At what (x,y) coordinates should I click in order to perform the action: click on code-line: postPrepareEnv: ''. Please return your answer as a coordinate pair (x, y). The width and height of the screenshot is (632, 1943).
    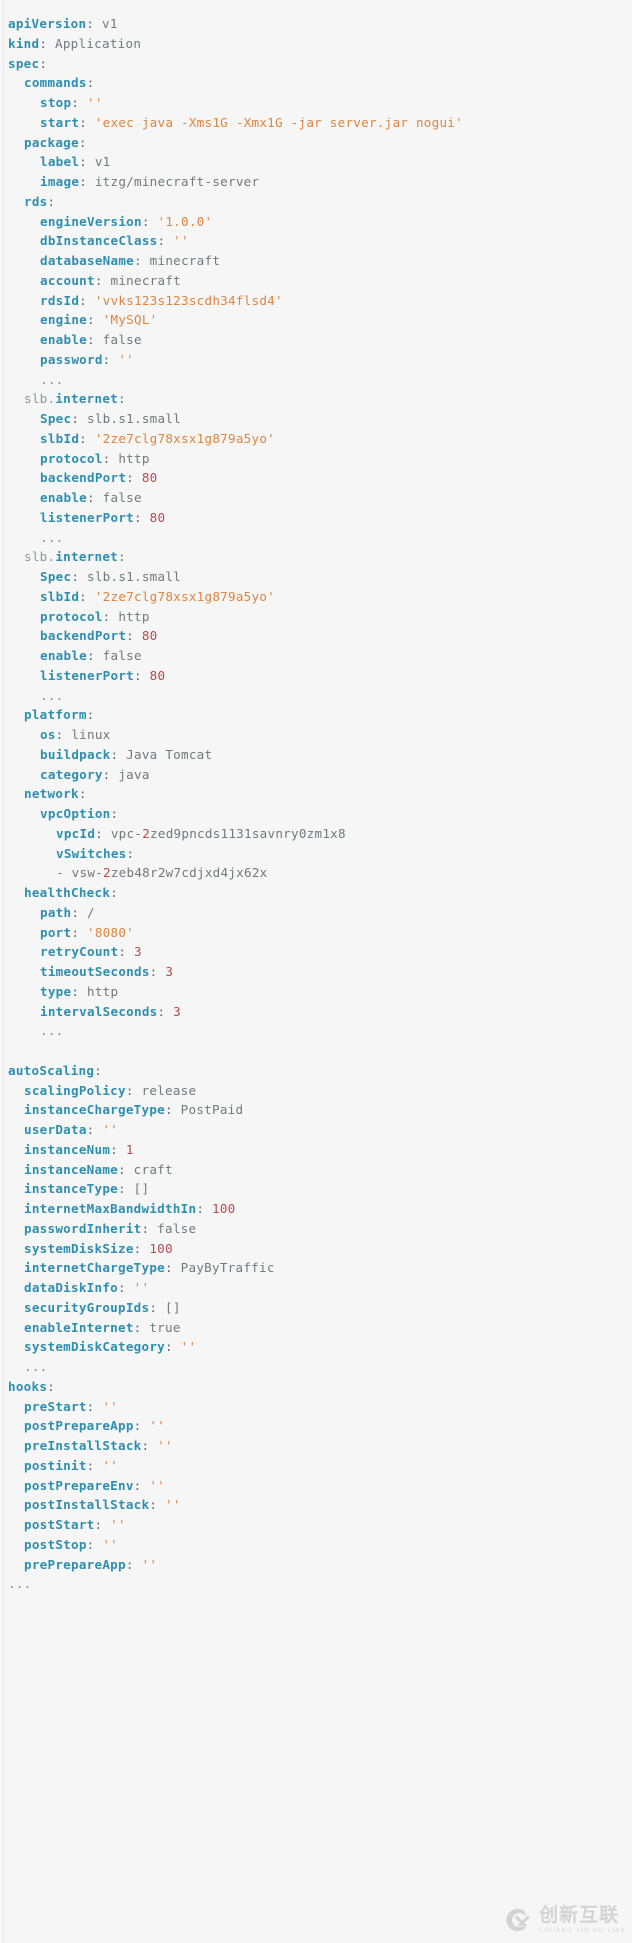
    Looking at the image, I should click on (316, 1486).